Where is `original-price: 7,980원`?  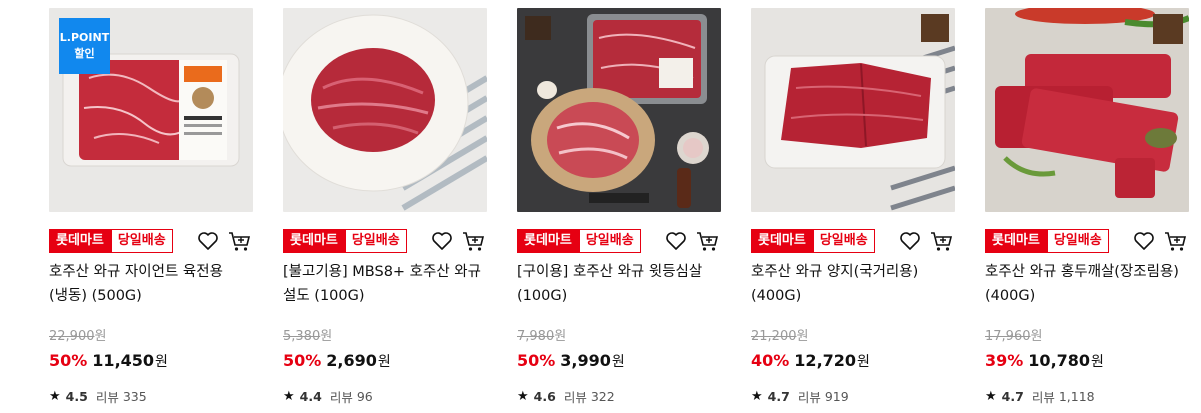 original-price: 7,980원 is located at coordinates (542, 336).